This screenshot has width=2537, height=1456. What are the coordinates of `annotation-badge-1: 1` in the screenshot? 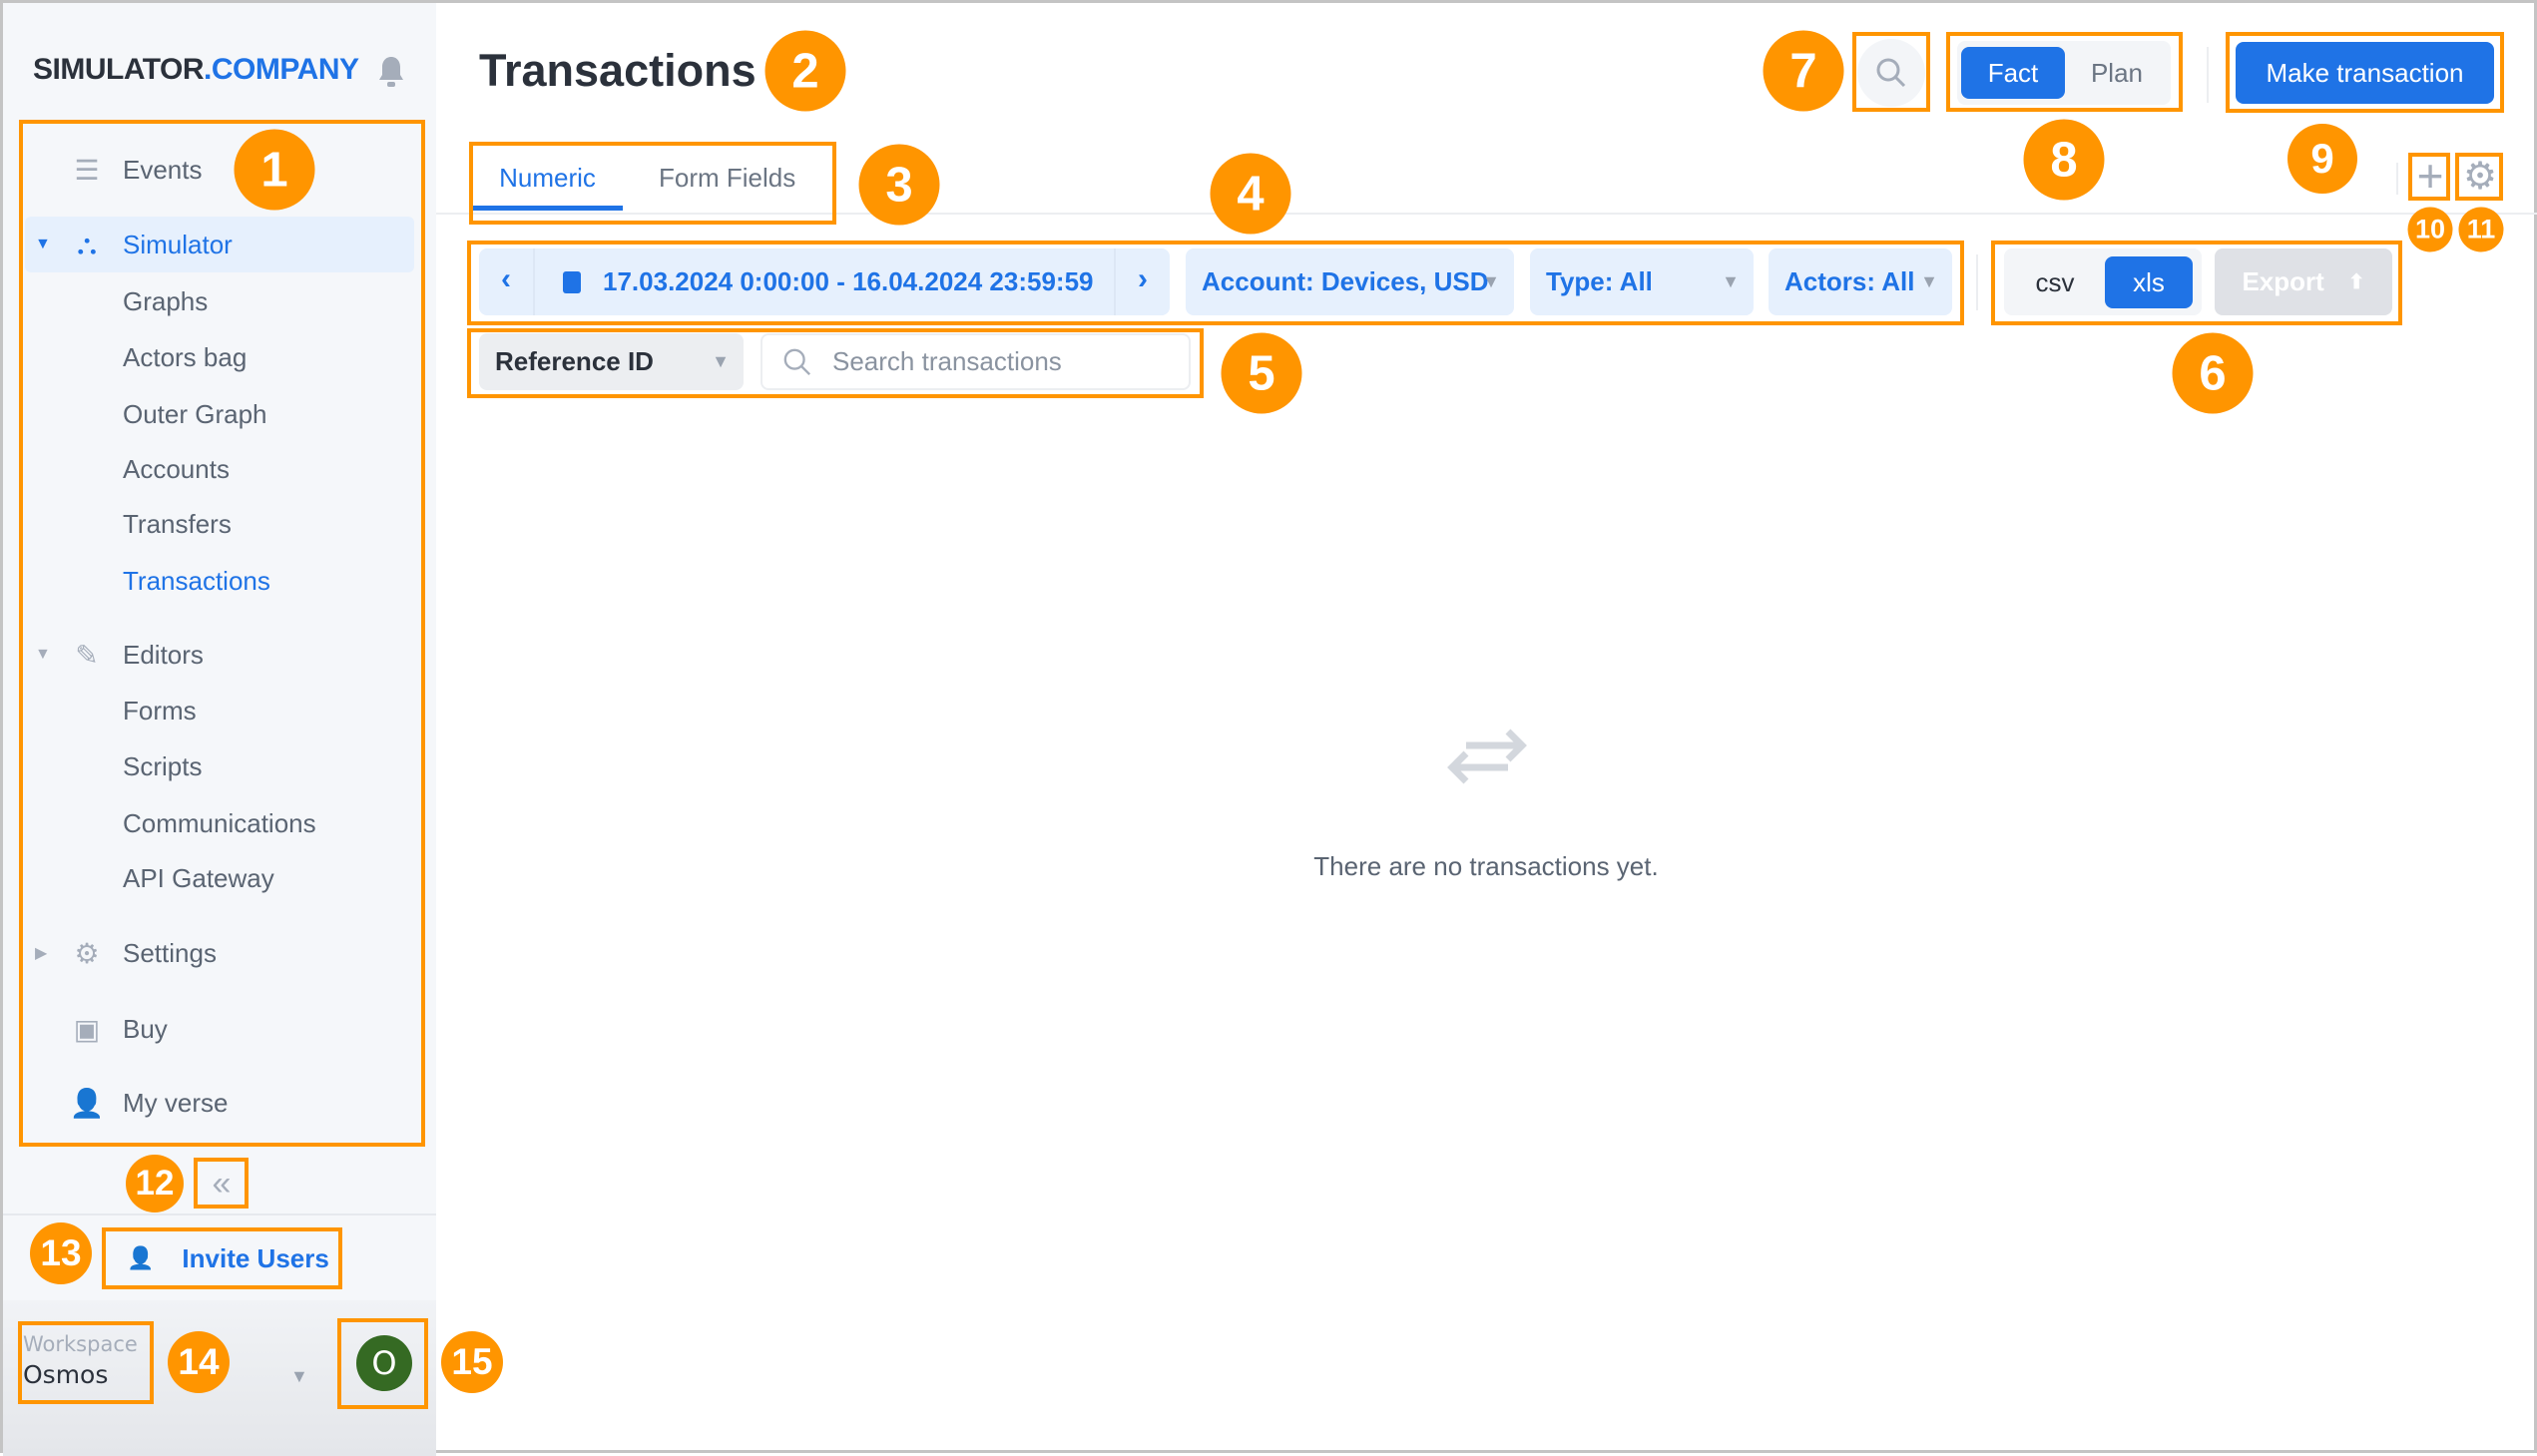 It's located at (274, 170).